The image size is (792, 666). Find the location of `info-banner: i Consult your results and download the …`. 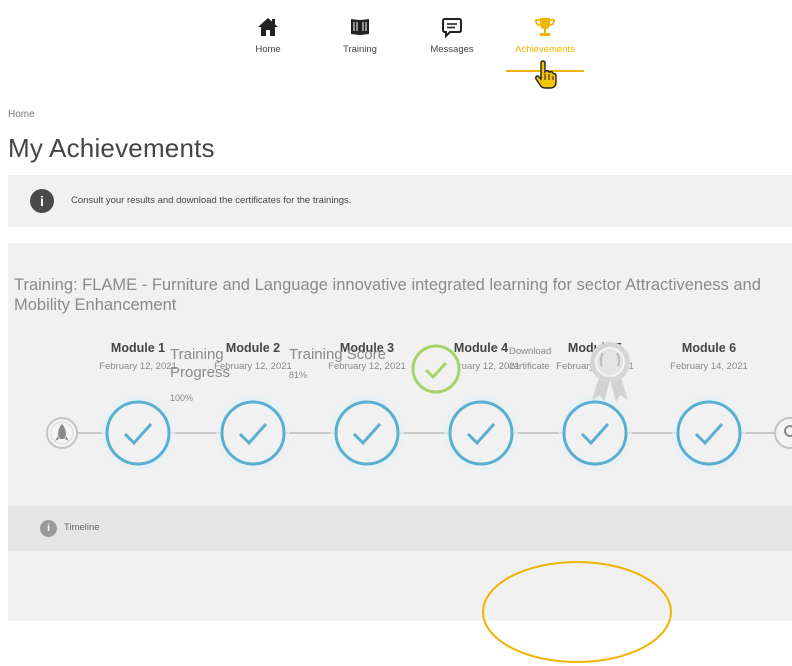

info-banner: i Consult your results and download the … is located at coordinates (400, 201).